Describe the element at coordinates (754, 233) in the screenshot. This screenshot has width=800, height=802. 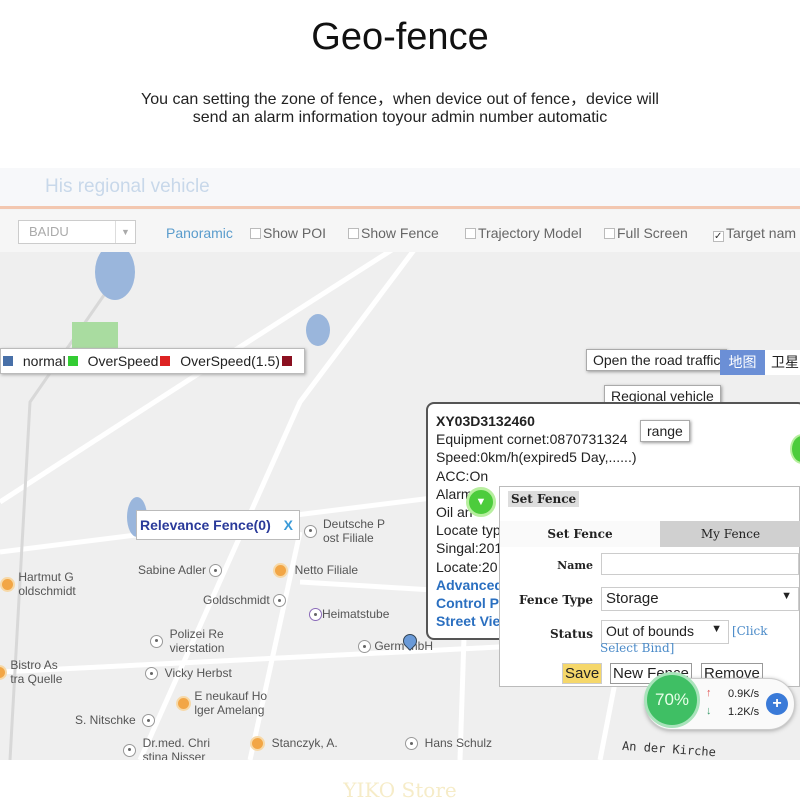
I see `target-name-checkbox: ✓ Target nam` at that location.